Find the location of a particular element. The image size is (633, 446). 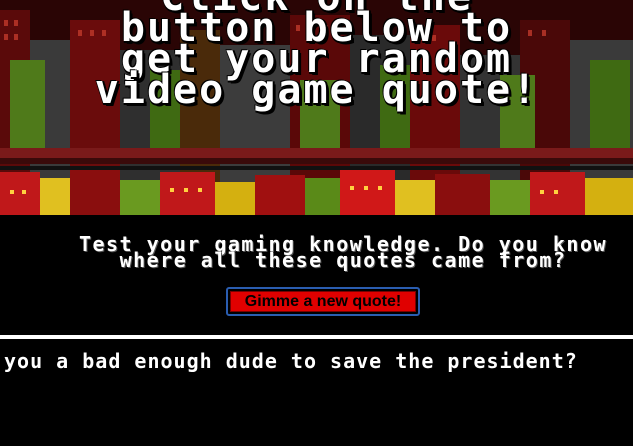

title-line-4: video game quote! is located at coordinates (316, 90).